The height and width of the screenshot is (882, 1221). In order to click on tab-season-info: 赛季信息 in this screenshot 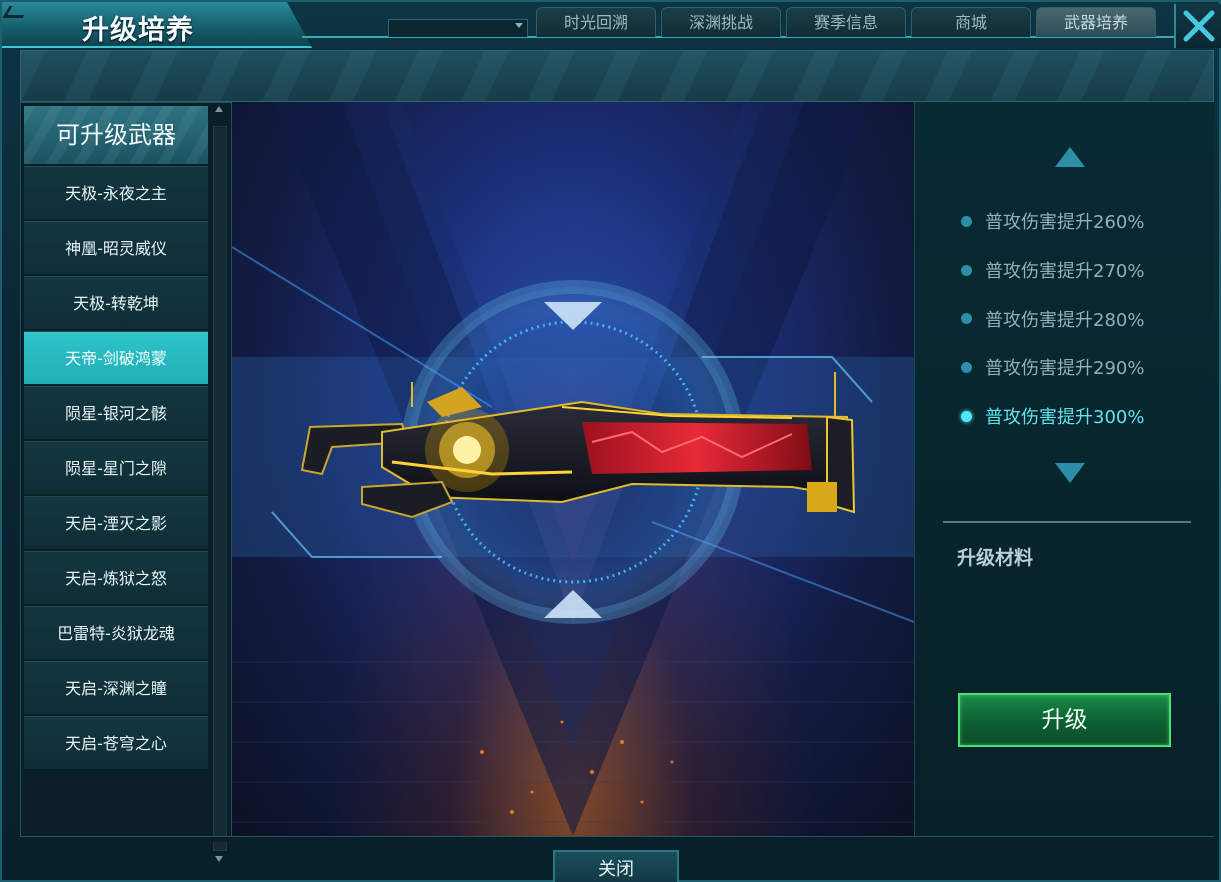, I will do `click(846, 22)`.